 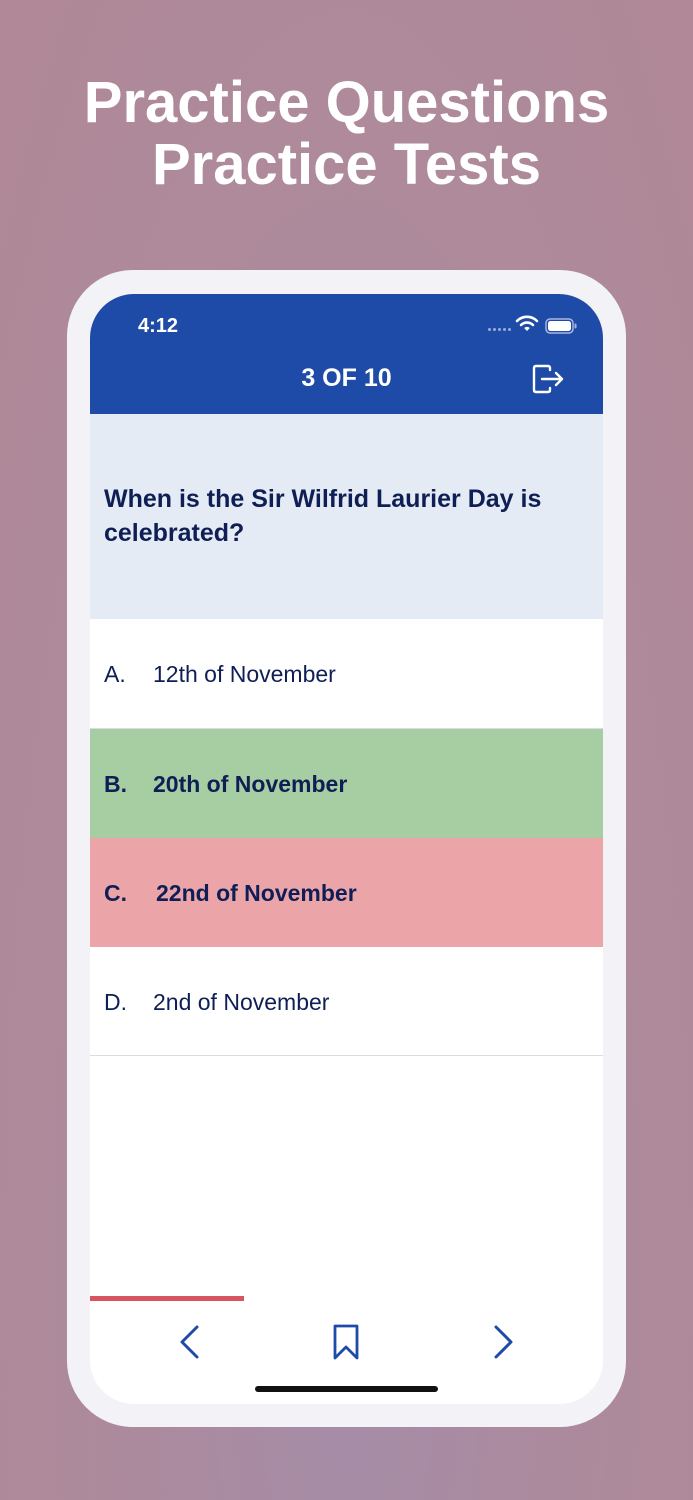 I want to click on chevron-left-icon, so click(x=190, y=1342).